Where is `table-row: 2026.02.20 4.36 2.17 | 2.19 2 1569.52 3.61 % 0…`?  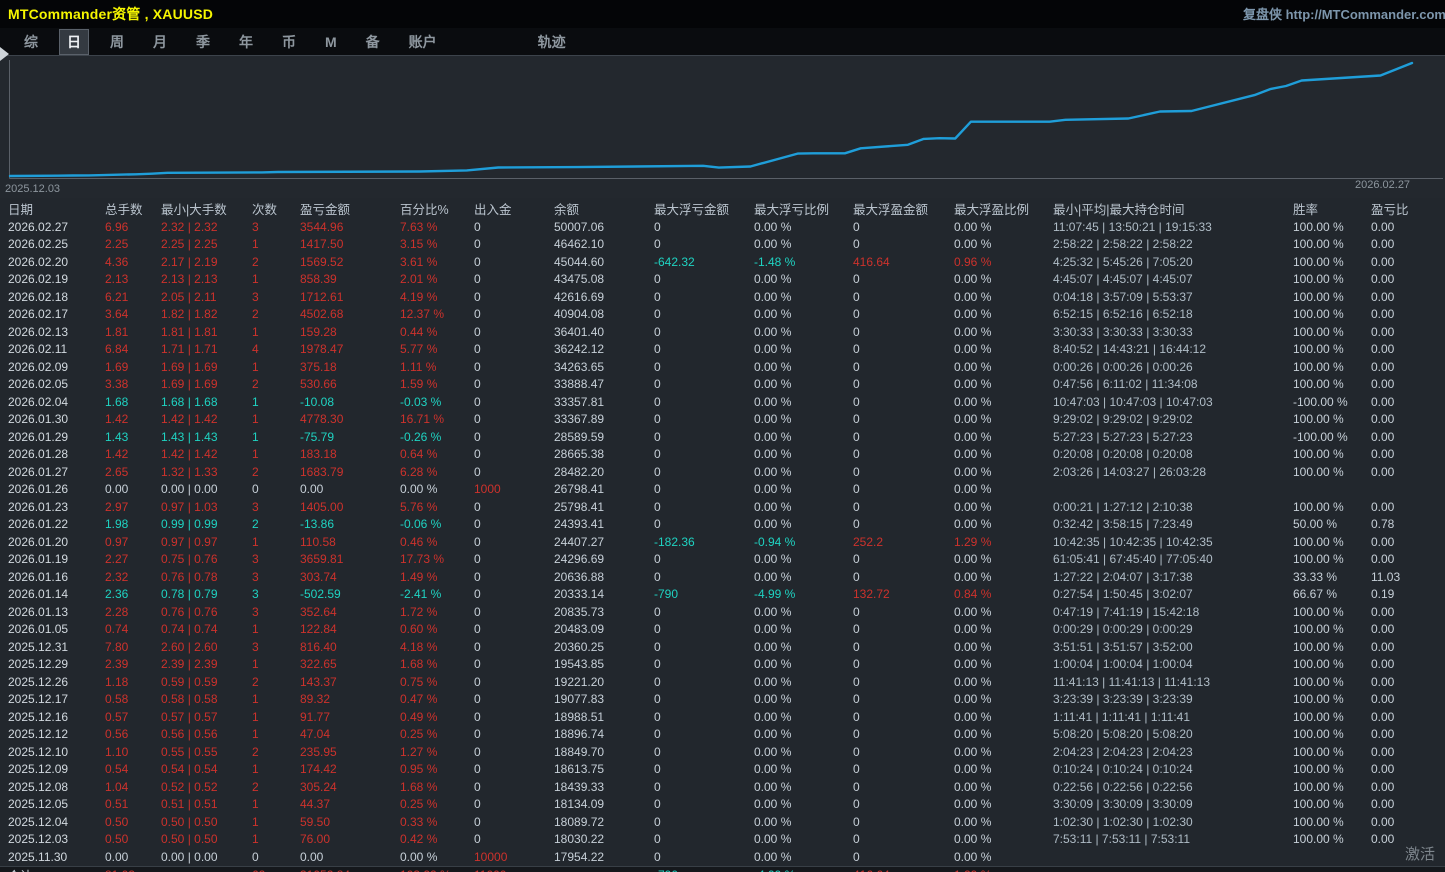
table-row: 2026.02.20 4.36 2.17 | 2.19 2 1569.52 3.61 % 0… is located at coordinates (722, 262).